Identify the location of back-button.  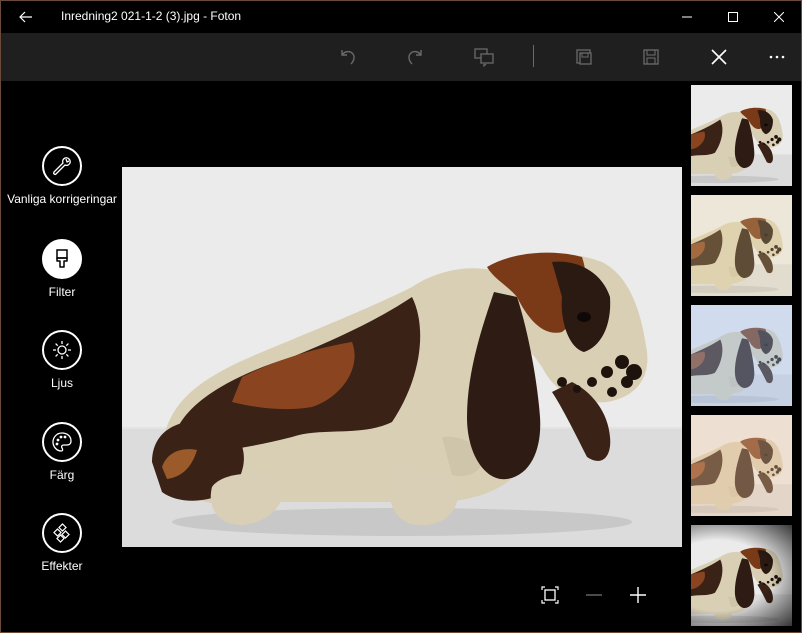
(26, 17).